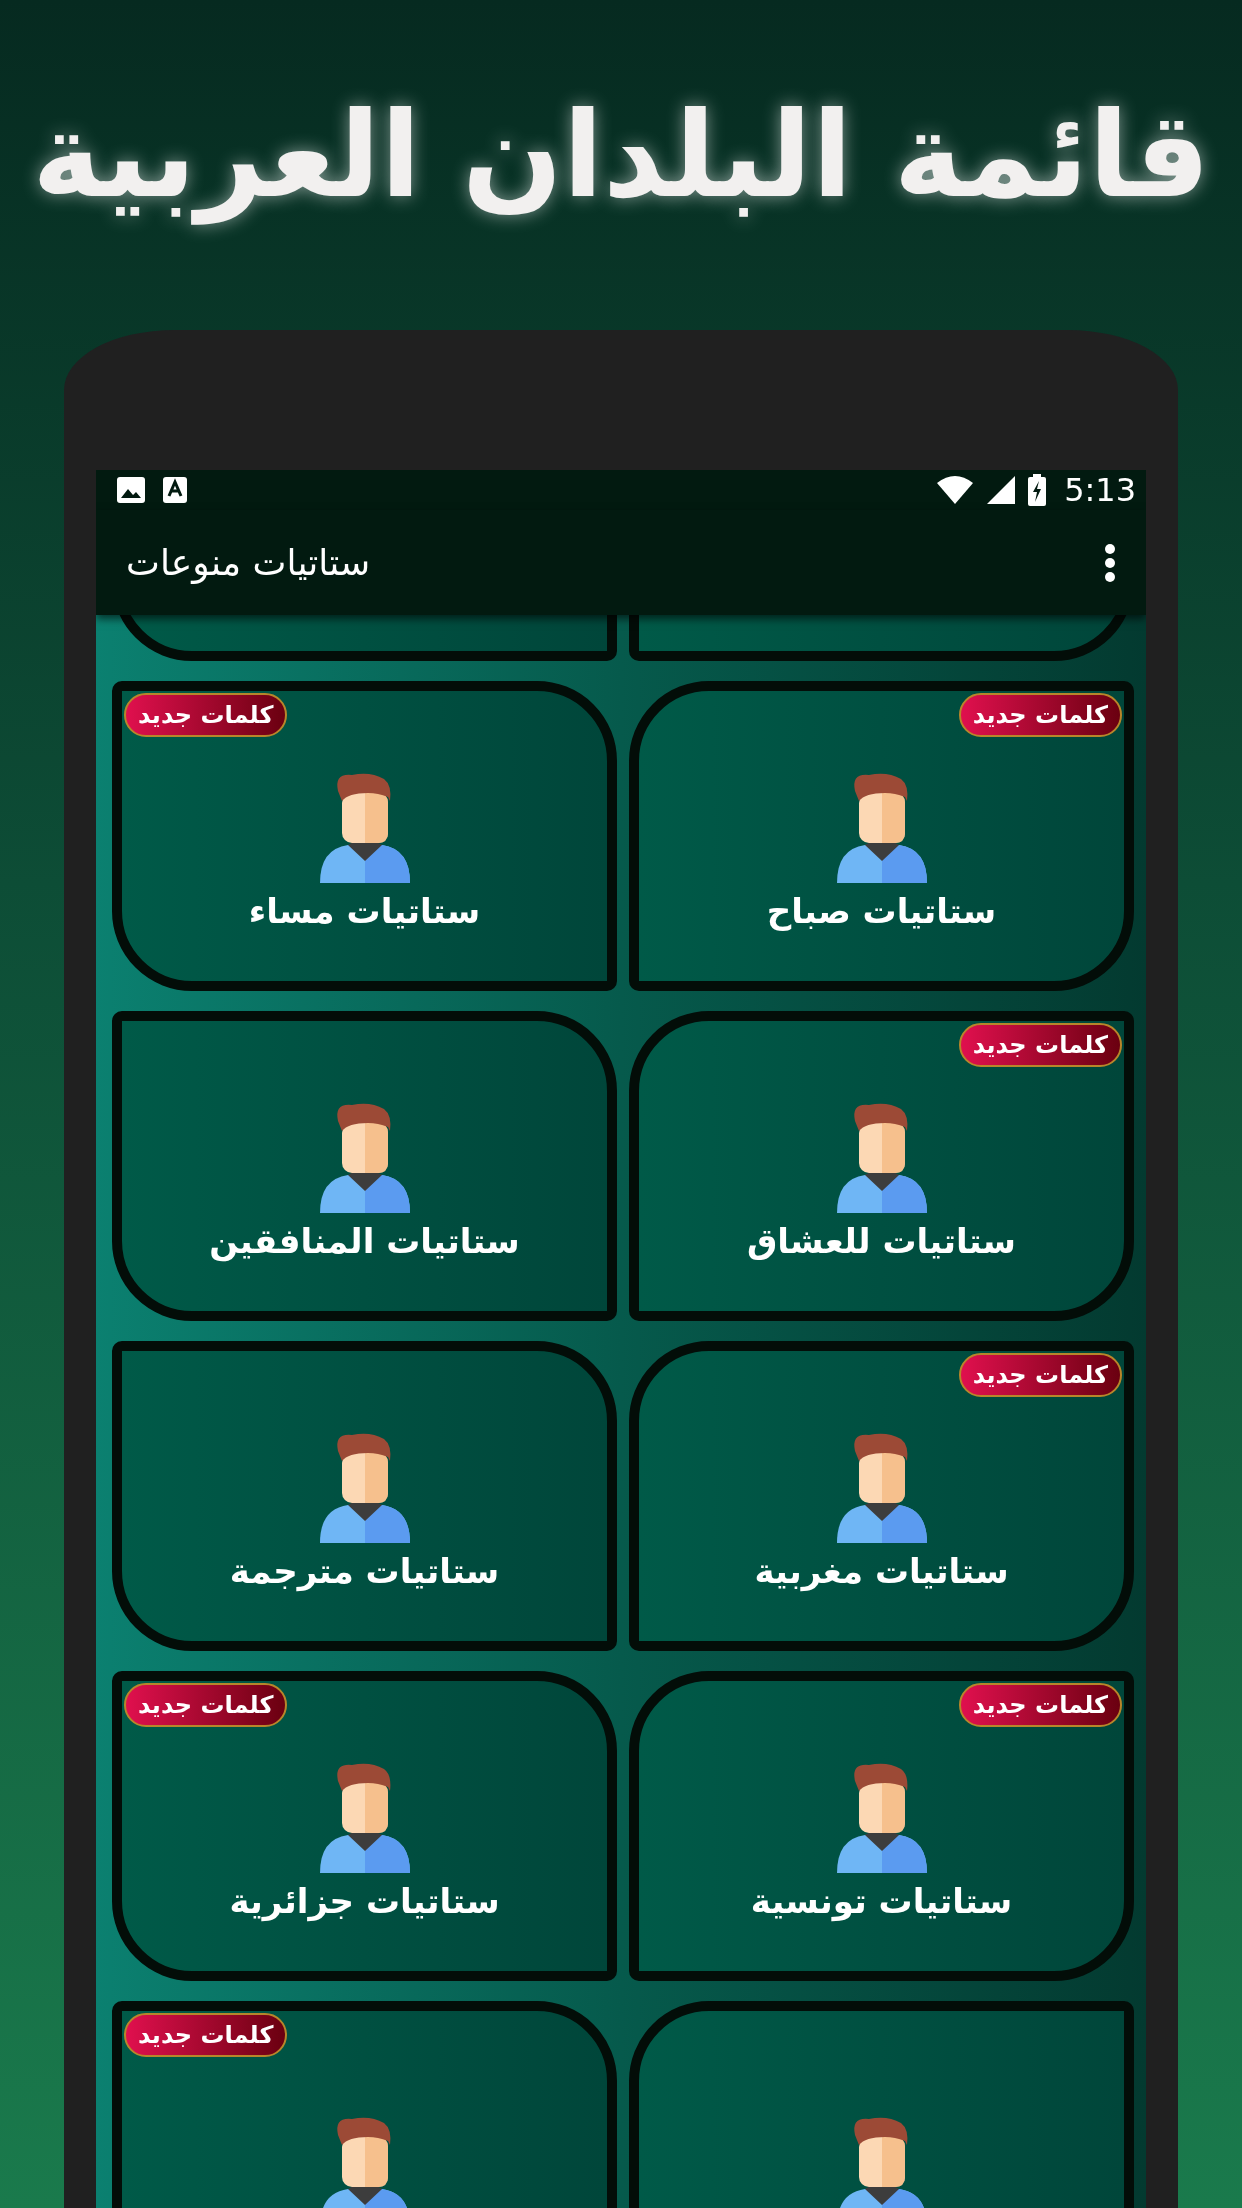 Image resolution: width=1242 pixels, height=2208 pixels. What do you see at coordinates (364, 911) in the screenshot?
I see `card-title: ستاتيات مساء` at bounding box center [364, 911].